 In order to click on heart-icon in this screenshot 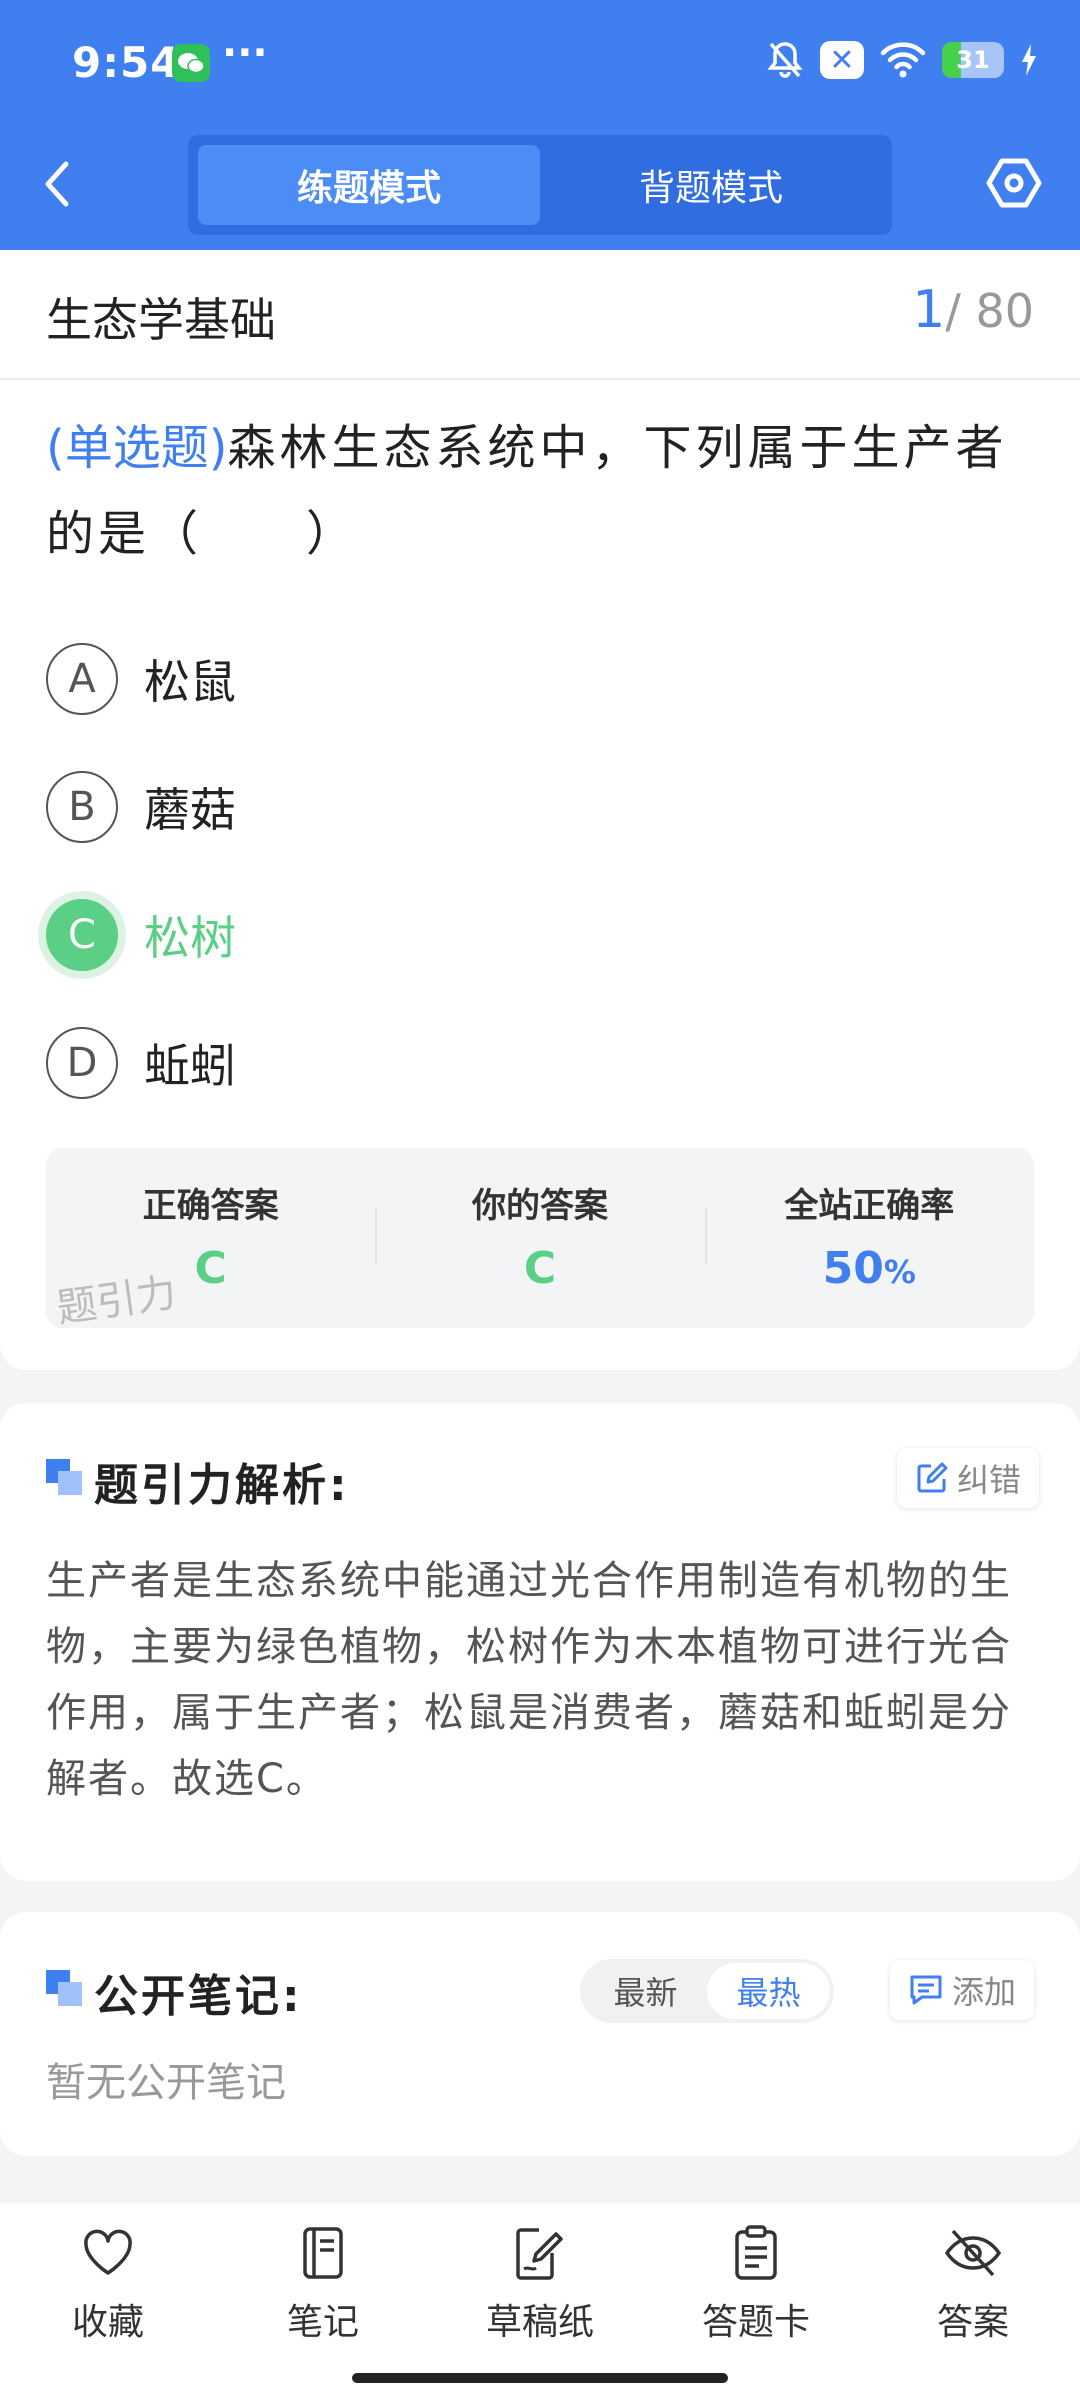, I will do `click(108, 2252)`.